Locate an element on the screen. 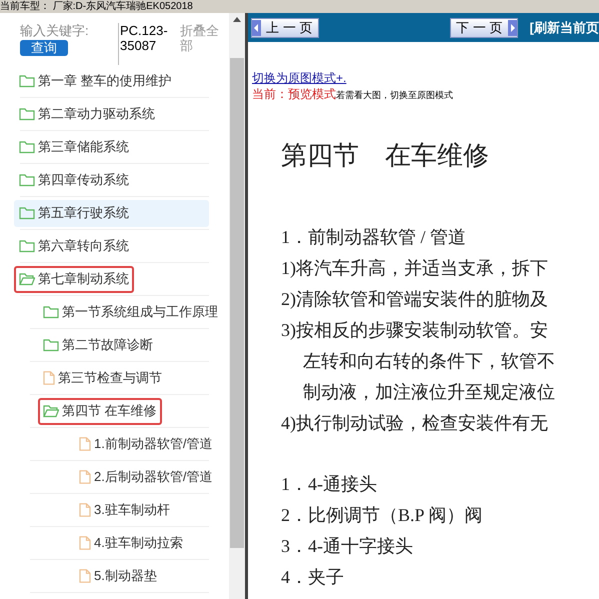 The height and width of the screenshot is (599, 599). code-text: PC.123-35087 is located at coordinates (146, 44).